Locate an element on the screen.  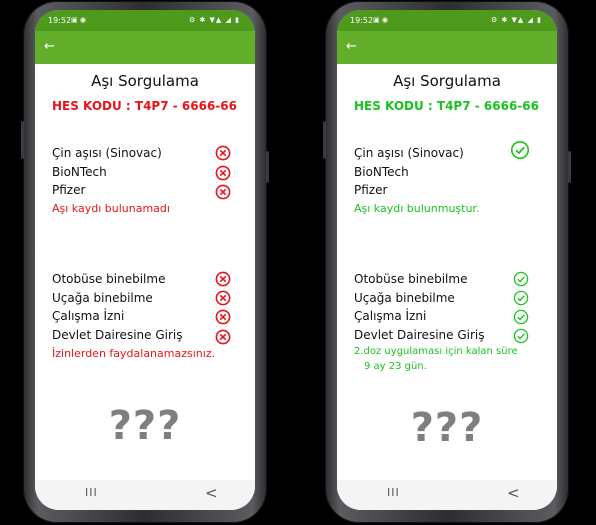
dose-remaining-label: 2.doz uygulaması için kalan süre is located at coordinates (436, 351).